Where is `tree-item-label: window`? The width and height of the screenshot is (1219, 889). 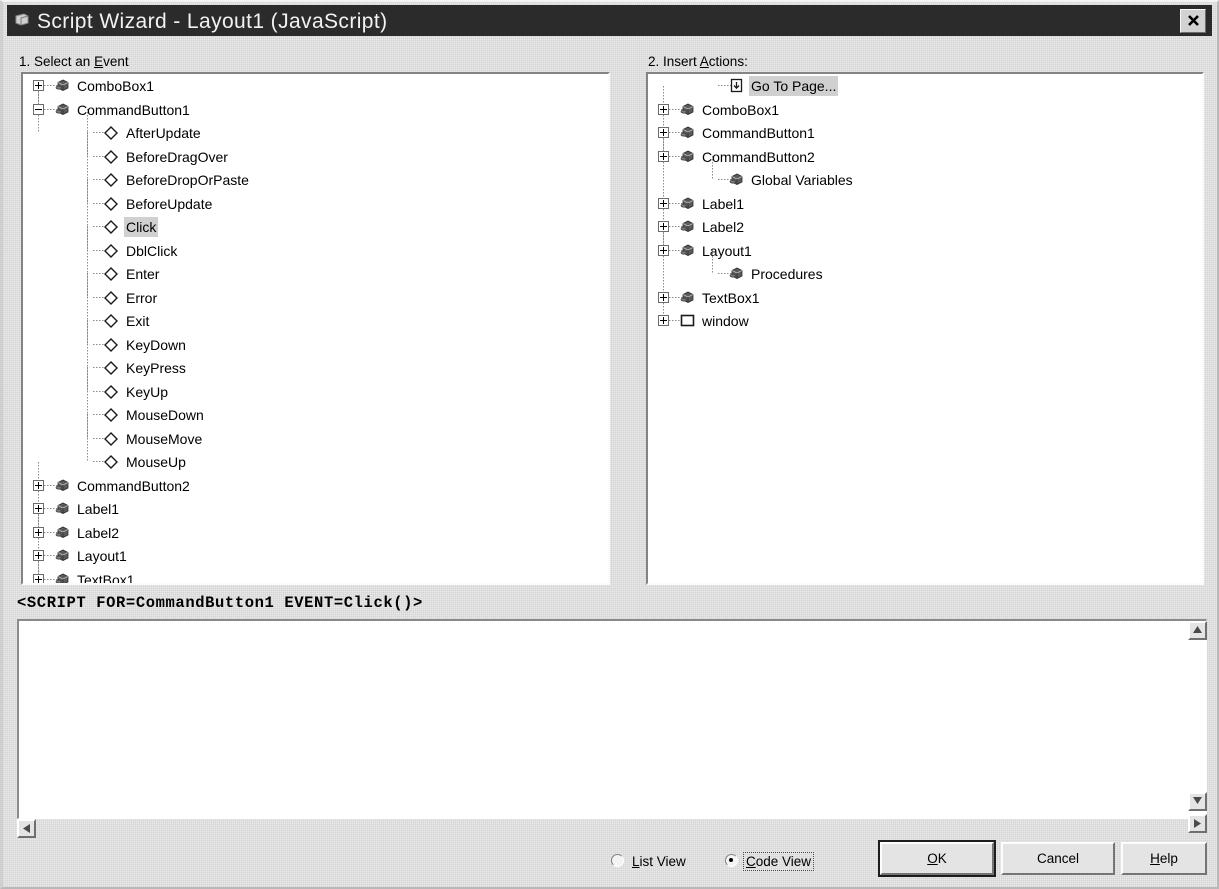 tree-item-label: window is located at coordinates (725, 321).